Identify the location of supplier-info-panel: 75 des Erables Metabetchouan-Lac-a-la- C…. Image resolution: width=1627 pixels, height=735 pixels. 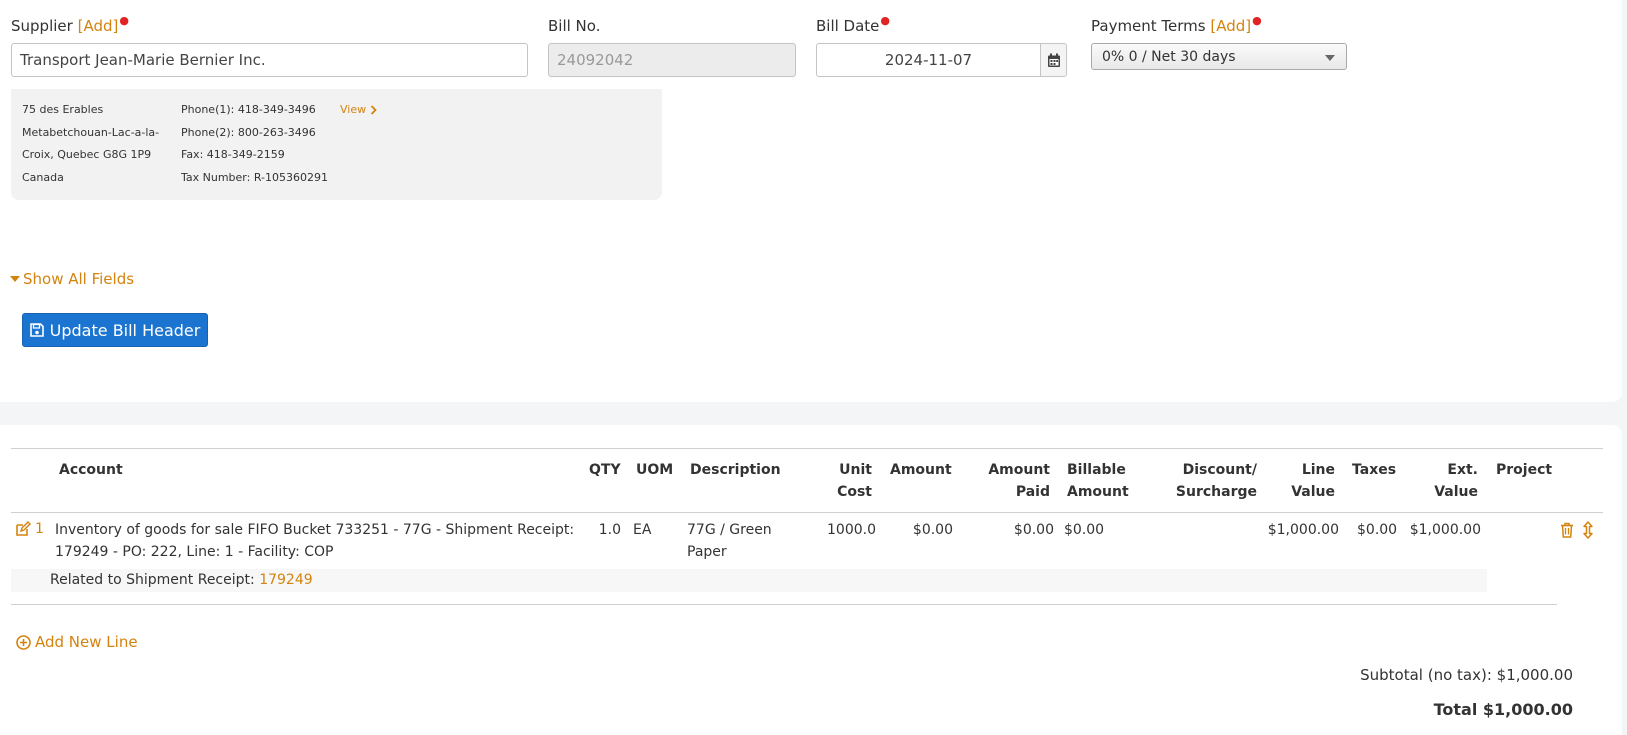
(336, 144).